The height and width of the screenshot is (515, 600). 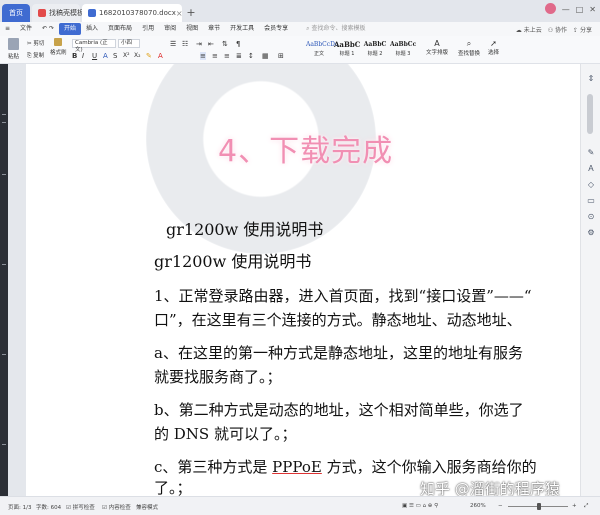 I want to click on copy-button: ⎘ 复制, so click(x=35, y=55).